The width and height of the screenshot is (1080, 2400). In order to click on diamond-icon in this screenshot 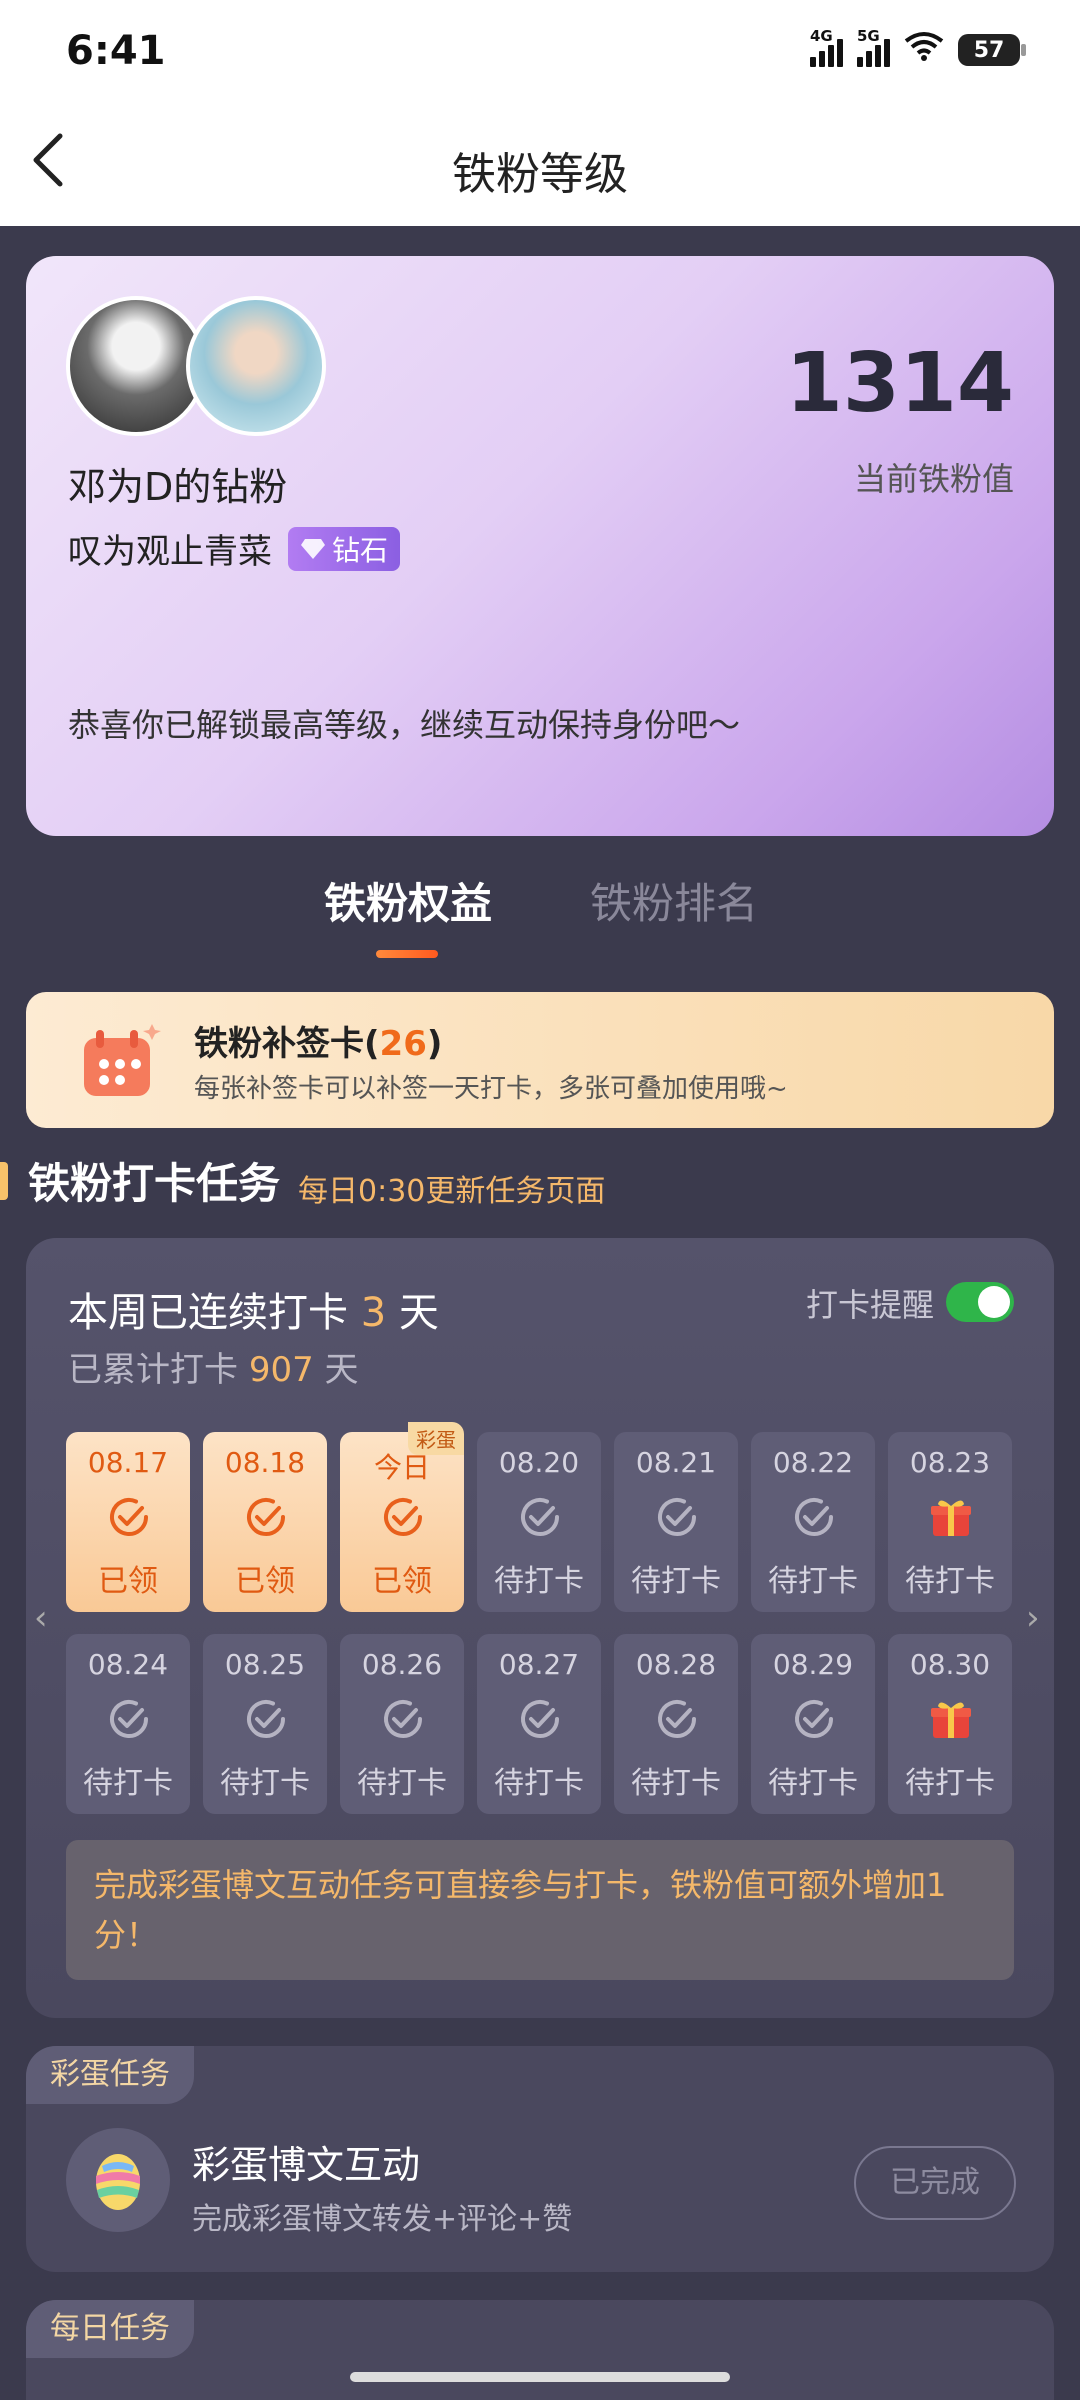, I will do `click(313, 548)`.